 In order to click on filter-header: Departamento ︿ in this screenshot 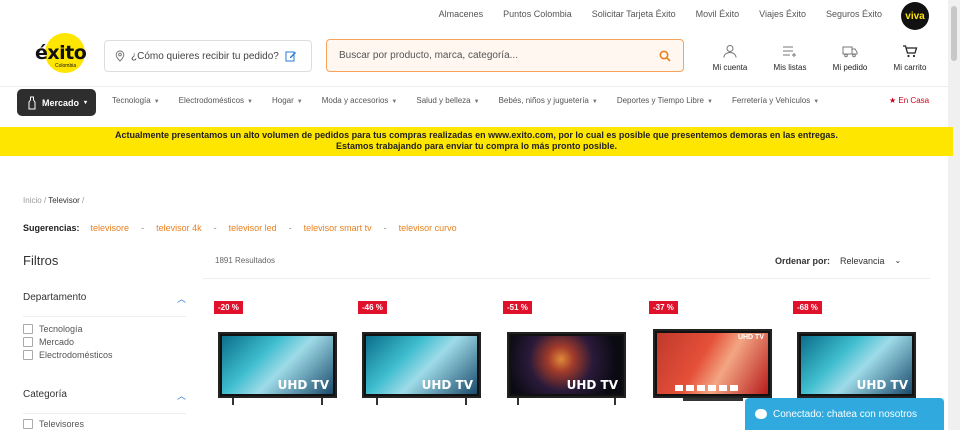, I will do `click(104, 304)`.